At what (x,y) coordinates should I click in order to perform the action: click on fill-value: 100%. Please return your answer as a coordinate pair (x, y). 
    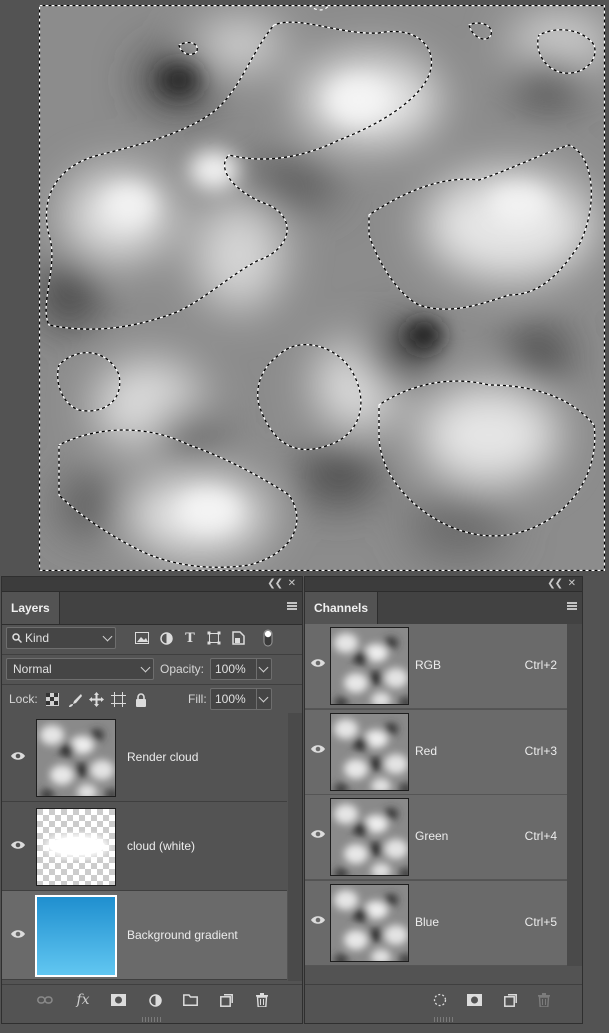
    Looking at the image, I should click on (230, 699).